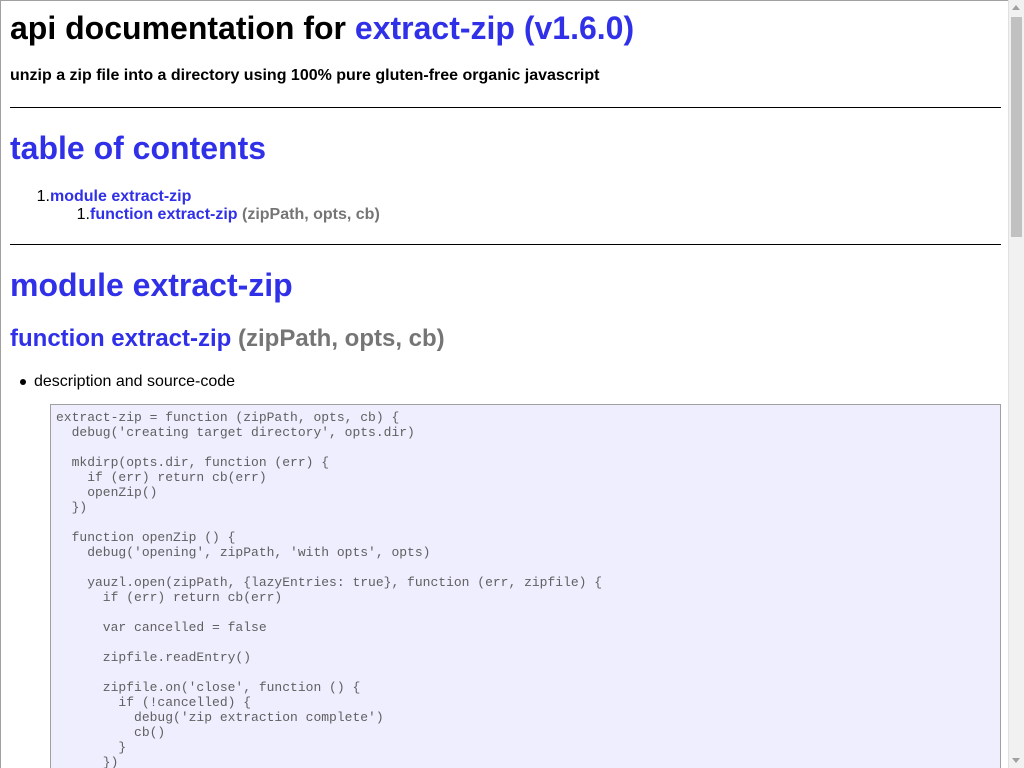  I want to click on scroll-up-arrow-icon, so click(1016, 7).